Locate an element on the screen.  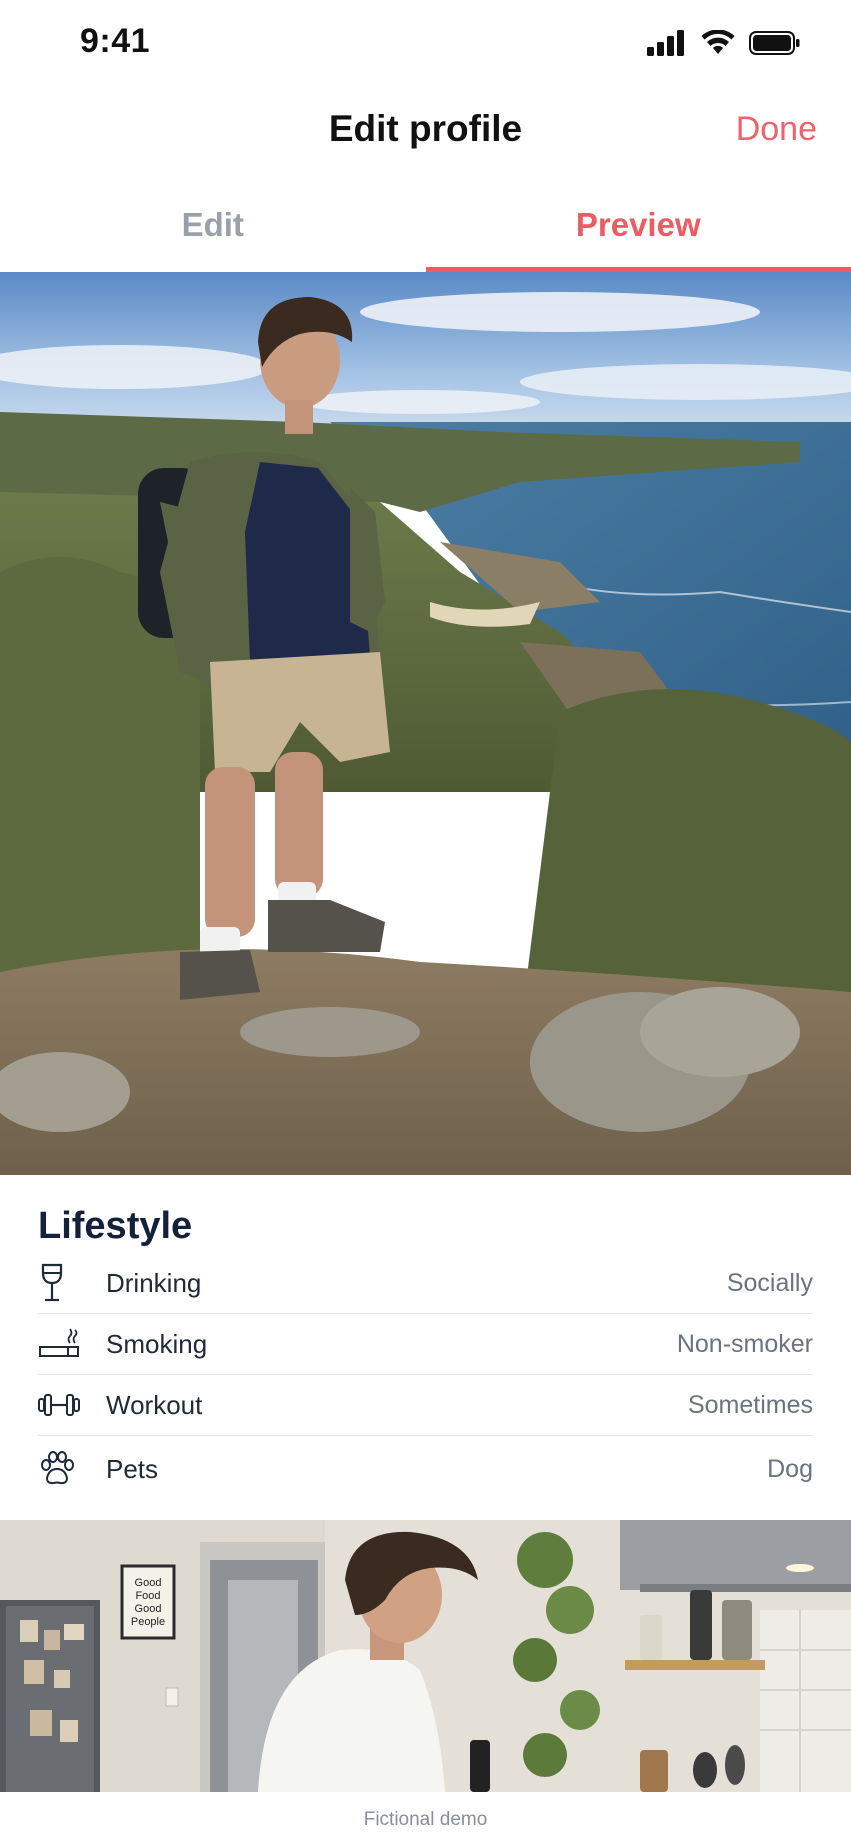
lifestyle-label: Smoking is located at coordinates (157, 1343).